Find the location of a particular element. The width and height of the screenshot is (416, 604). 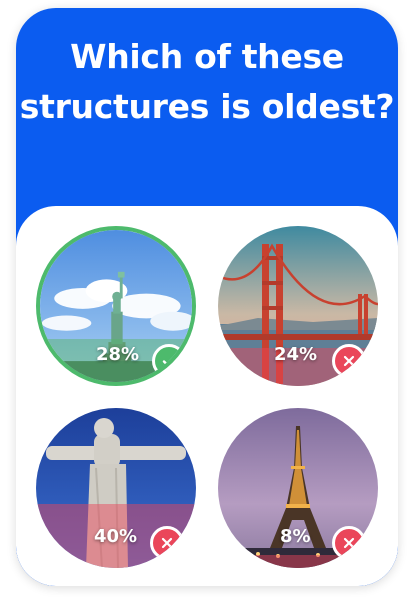

answer-option-eiffel-tower: 8% is located at coordinates (298, 488).